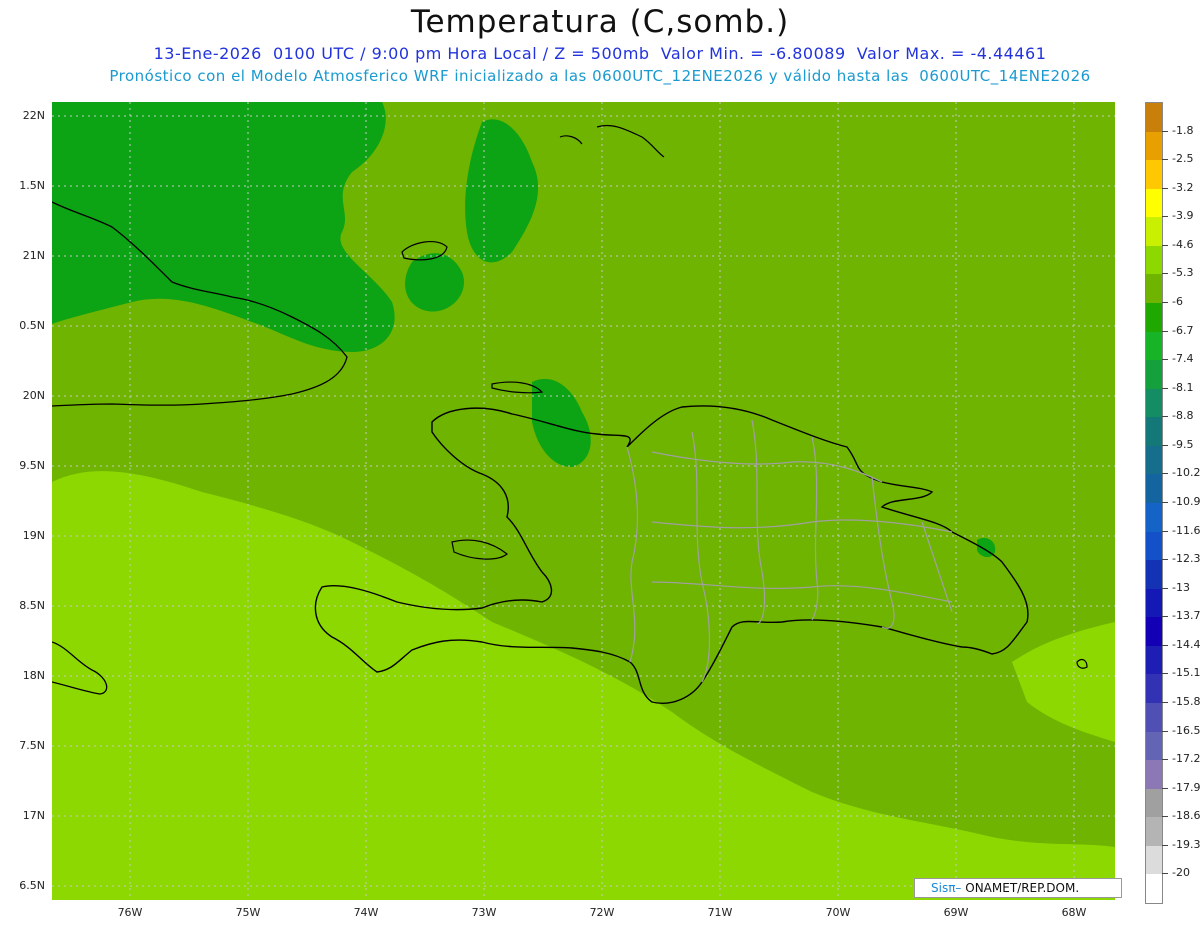  I want to click on colorbar-label: -17.2, so click(1186, 759).